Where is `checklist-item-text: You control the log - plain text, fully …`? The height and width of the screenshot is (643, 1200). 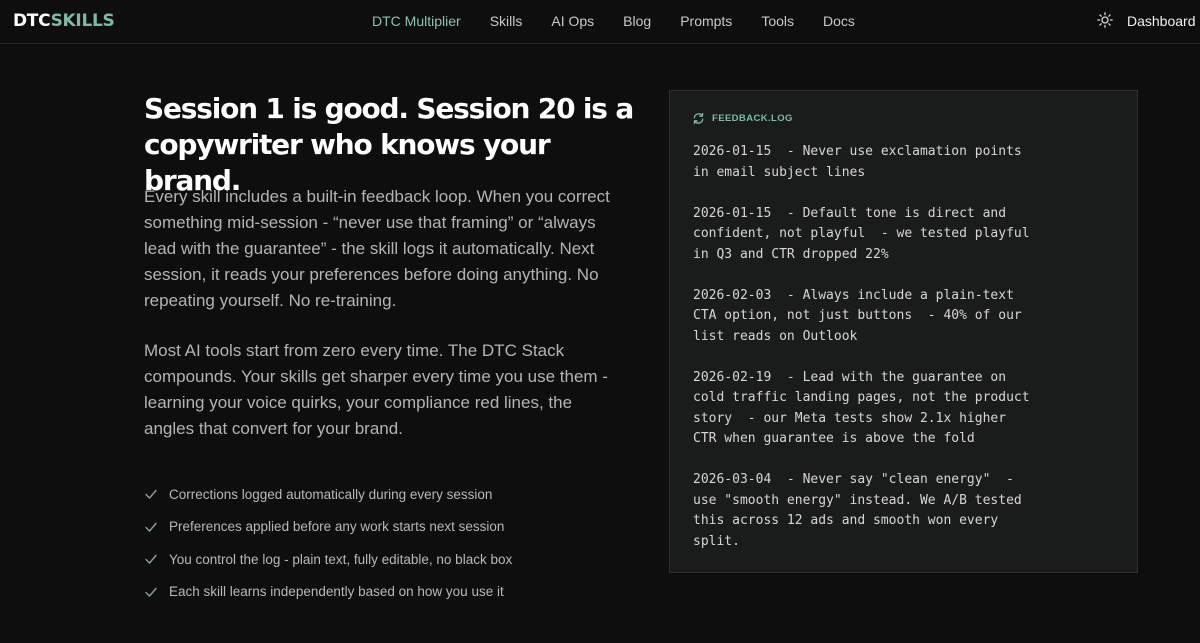 checklist-item-text: You control the log - plain text, fully … is located at coordinates (341, 559).